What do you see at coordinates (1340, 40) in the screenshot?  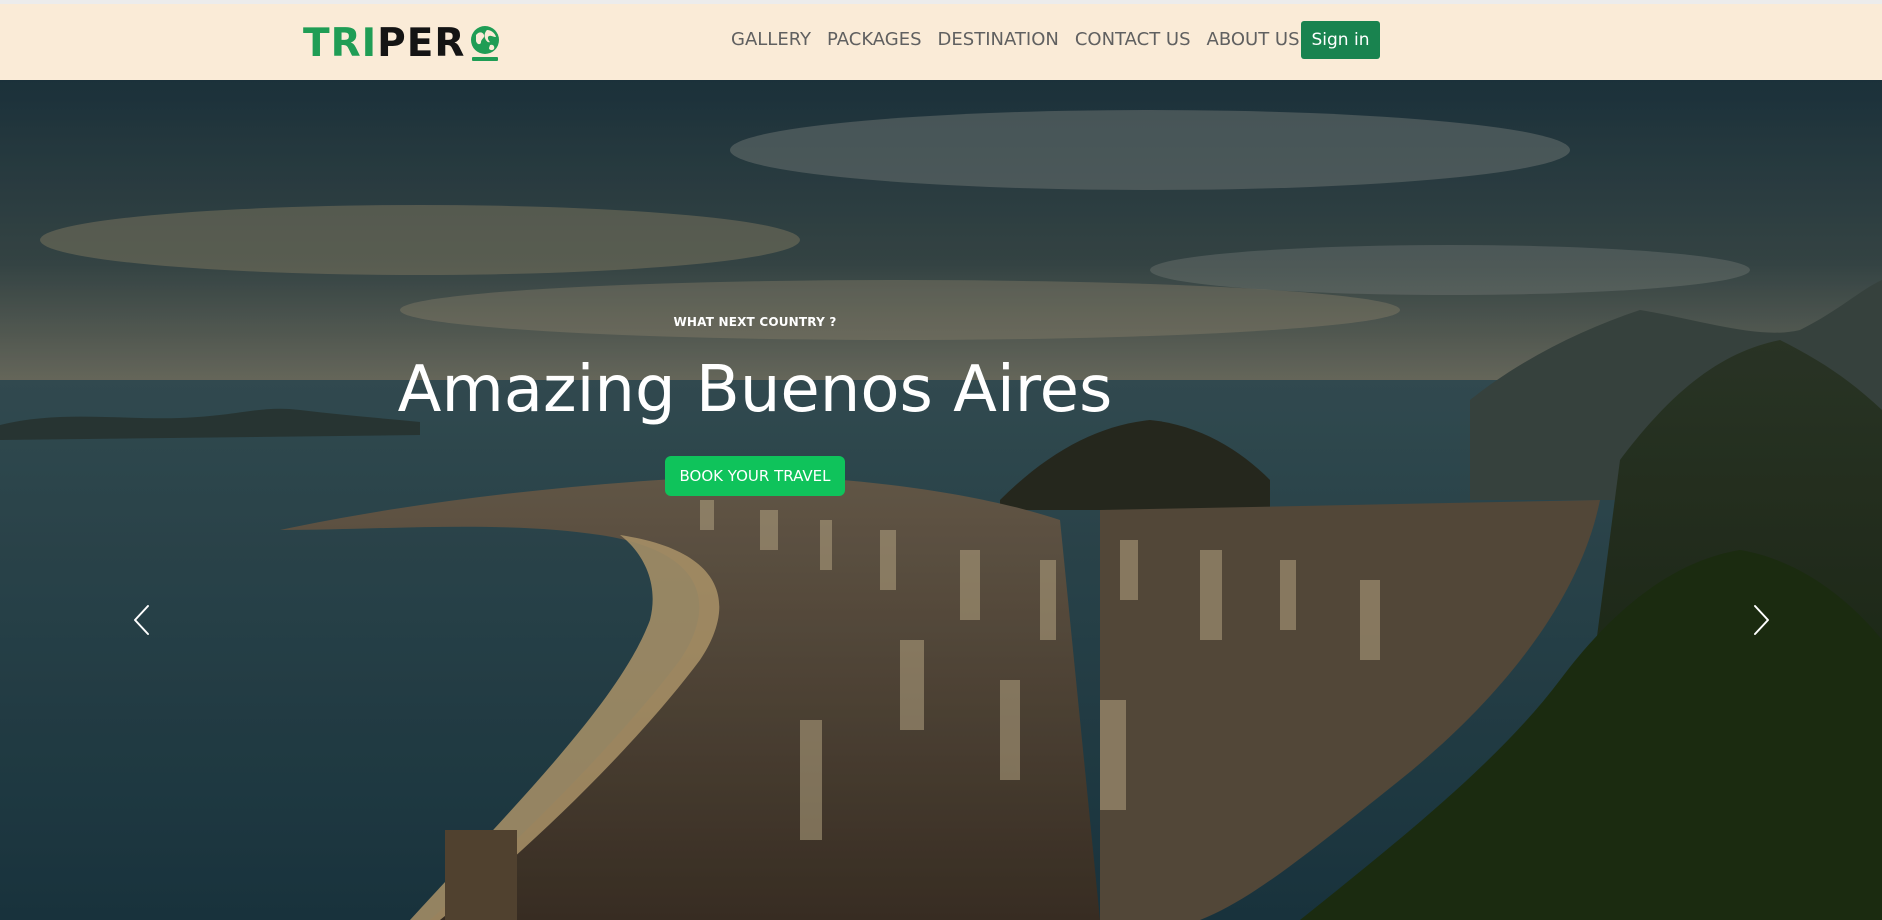 I see `sign-in-button: Sign in` at bounding box center [1340, 40].